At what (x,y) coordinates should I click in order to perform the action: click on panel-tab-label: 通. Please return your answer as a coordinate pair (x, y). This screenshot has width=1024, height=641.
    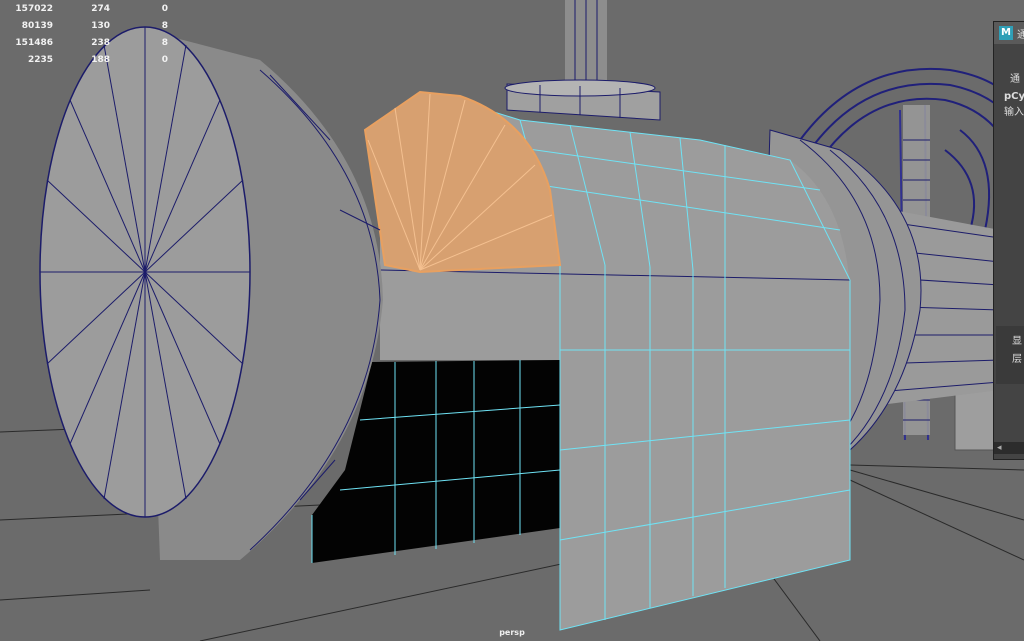
    Looking at the image, I should click on (1015, 77).